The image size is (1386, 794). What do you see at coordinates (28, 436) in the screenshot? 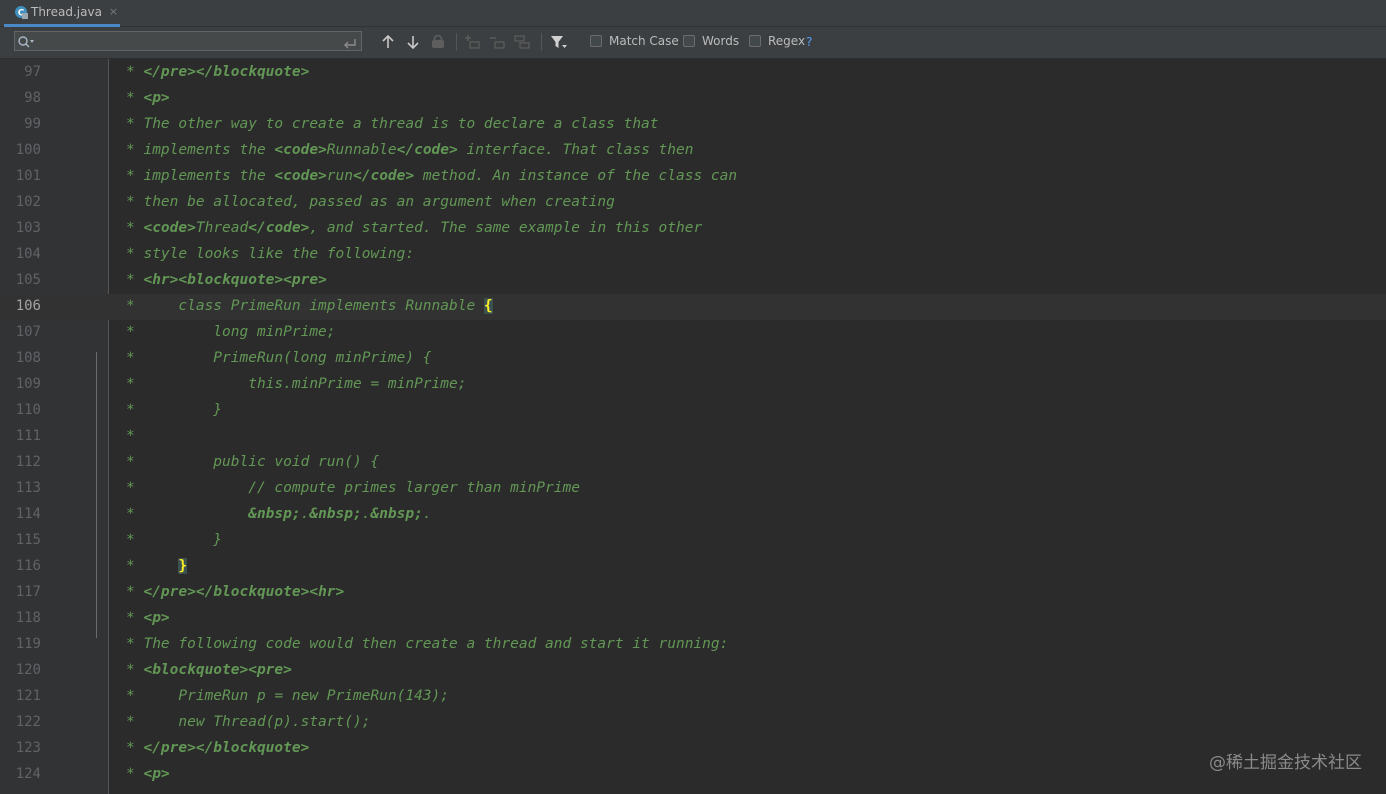
I see `line-number: 111` at bounding box center [28, 436].